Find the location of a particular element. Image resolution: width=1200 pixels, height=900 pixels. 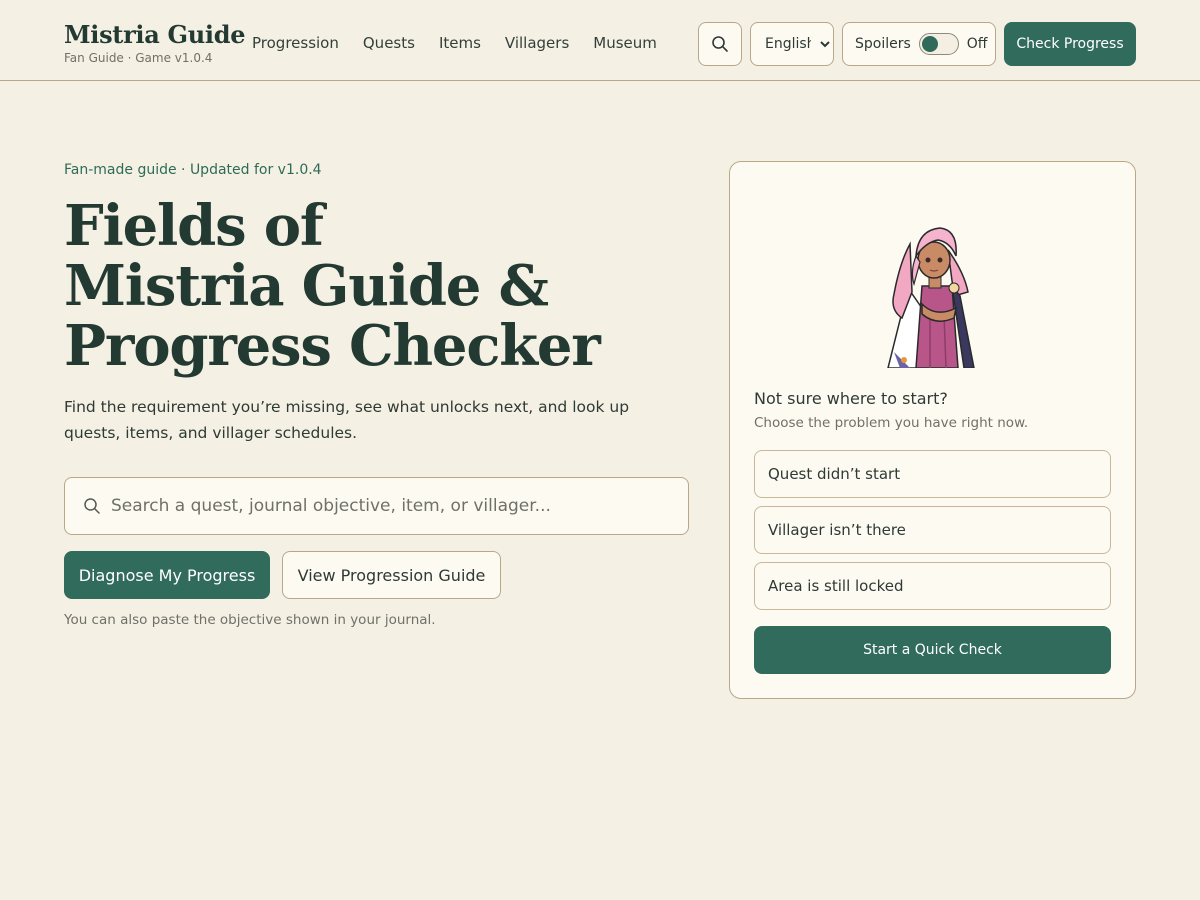

toggle-knob is located at coordinates (929, 44).